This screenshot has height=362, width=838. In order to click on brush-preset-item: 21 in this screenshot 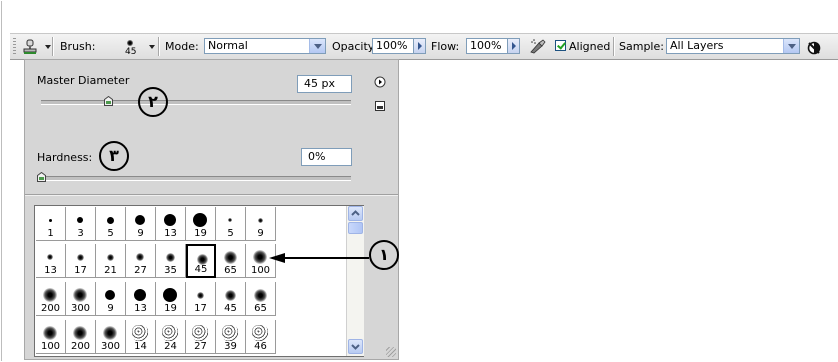, I will do `click(111, 261)`.